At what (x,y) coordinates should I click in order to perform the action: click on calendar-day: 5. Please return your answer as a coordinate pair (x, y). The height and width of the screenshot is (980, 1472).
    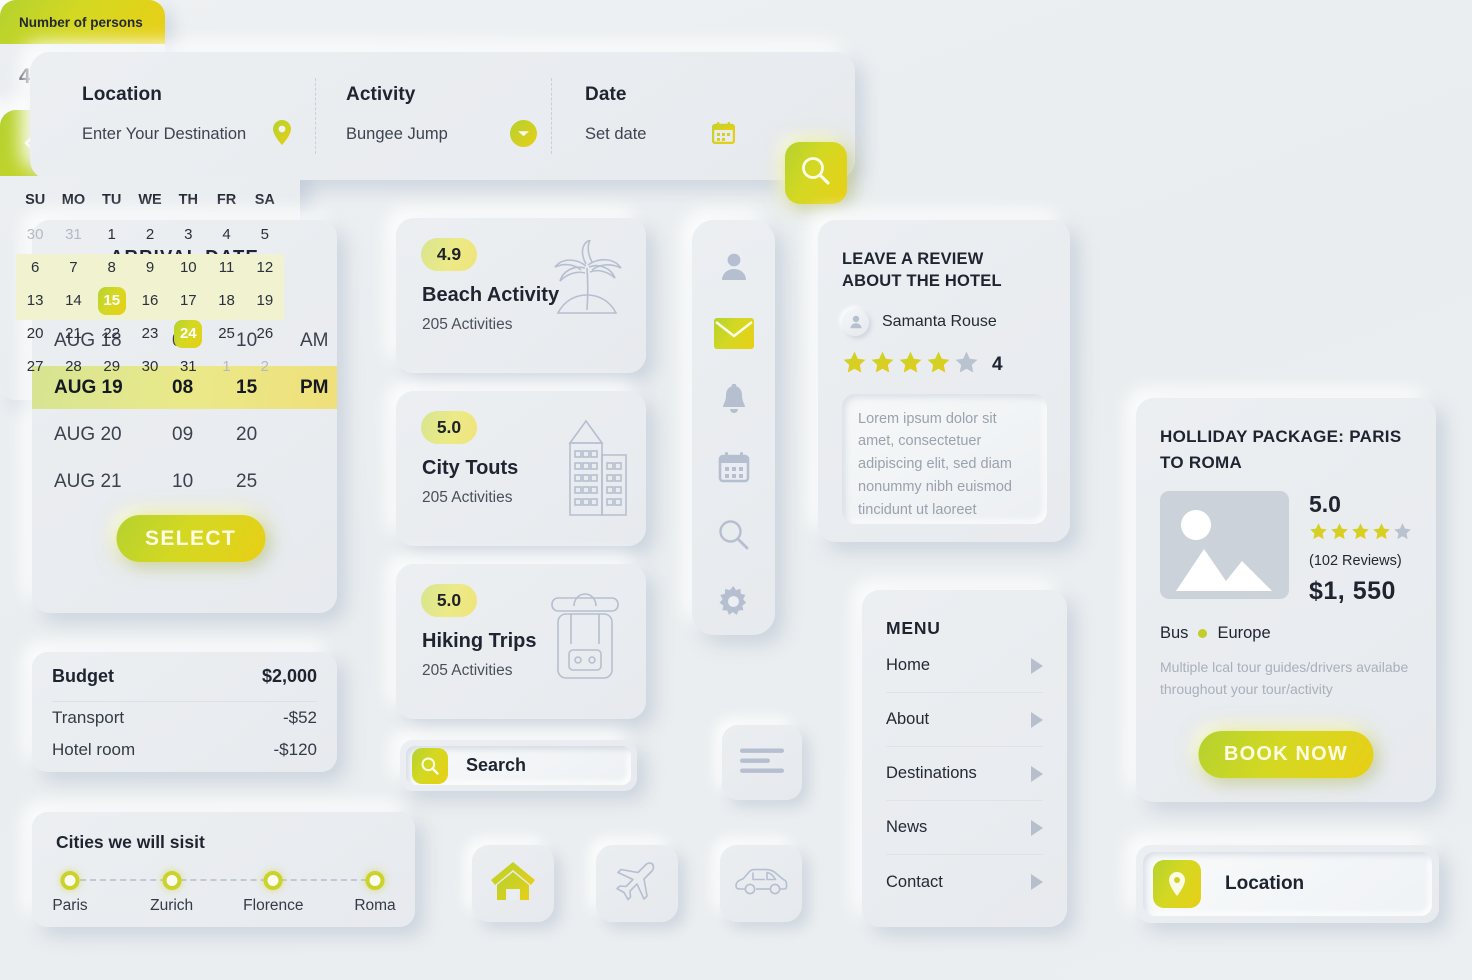
    Looking at the image, I should click on (265, 234).